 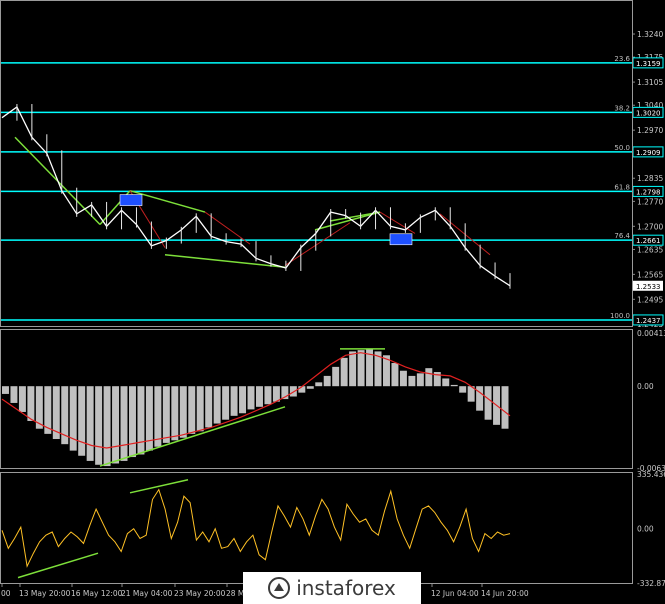 What do you see at coordinates (651, 333) in the screenshot?
I see `macd-tick-label: 0.00413` at bounding box center [651, 333].